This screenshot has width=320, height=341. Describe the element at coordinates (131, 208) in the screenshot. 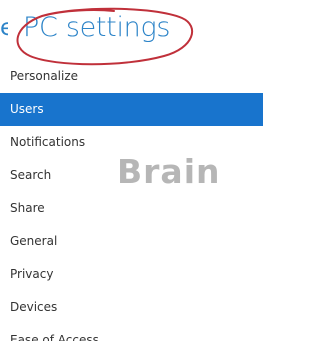

I see `menu-item-share: Share` at that location.